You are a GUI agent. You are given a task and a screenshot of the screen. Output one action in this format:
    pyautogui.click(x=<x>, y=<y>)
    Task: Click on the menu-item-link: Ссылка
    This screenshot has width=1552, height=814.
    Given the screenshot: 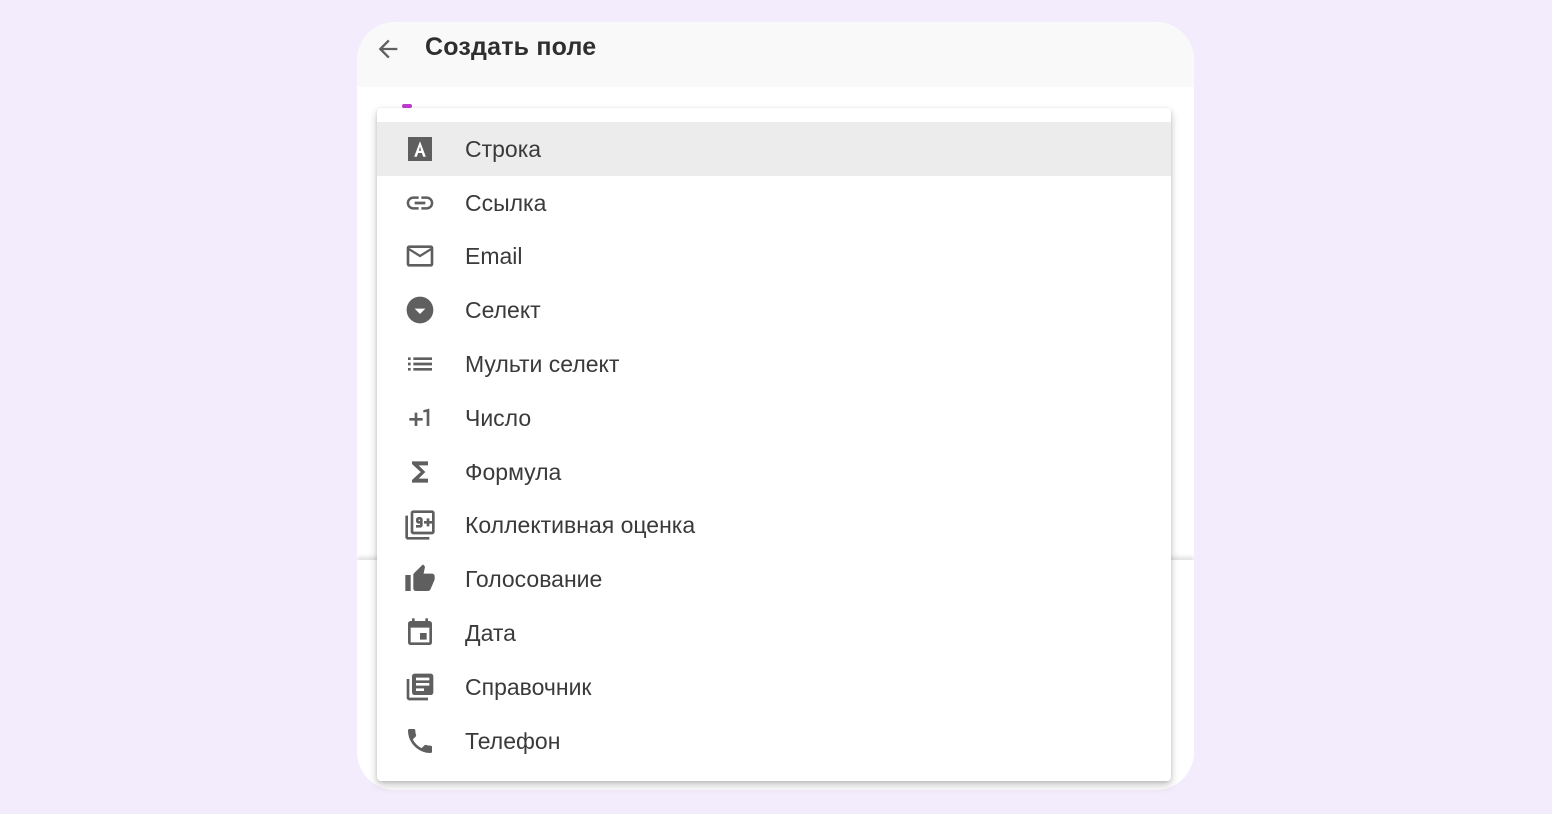 What is the action you would take?
    pyautogui.click(x=774, y=203)
    